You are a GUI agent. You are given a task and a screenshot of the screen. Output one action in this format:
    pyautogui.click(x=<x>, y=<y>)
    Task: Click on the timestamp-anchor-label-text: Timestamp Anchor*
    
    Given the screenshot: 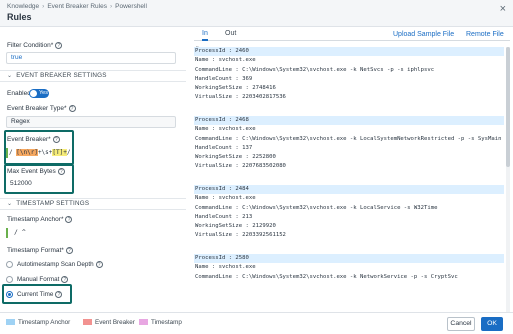 What is the action you would take?
    pyautogui.click(x=35, y=220)
    